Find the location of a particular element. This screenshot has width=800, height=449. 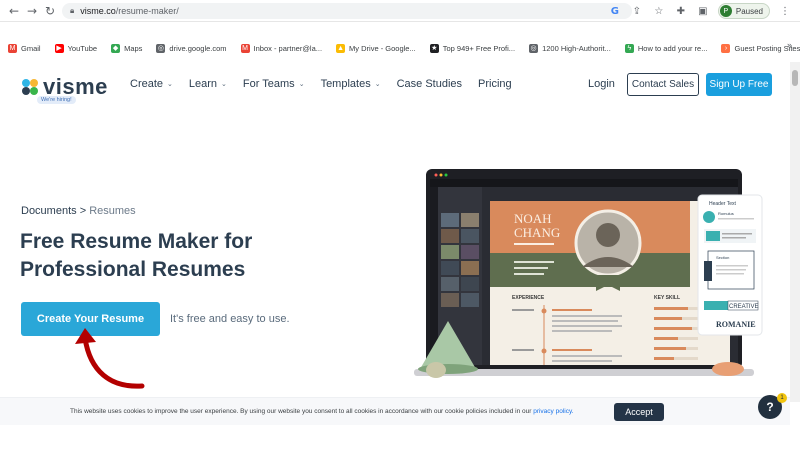

bookmark-label: Maps is located at coordinates (133, 48).